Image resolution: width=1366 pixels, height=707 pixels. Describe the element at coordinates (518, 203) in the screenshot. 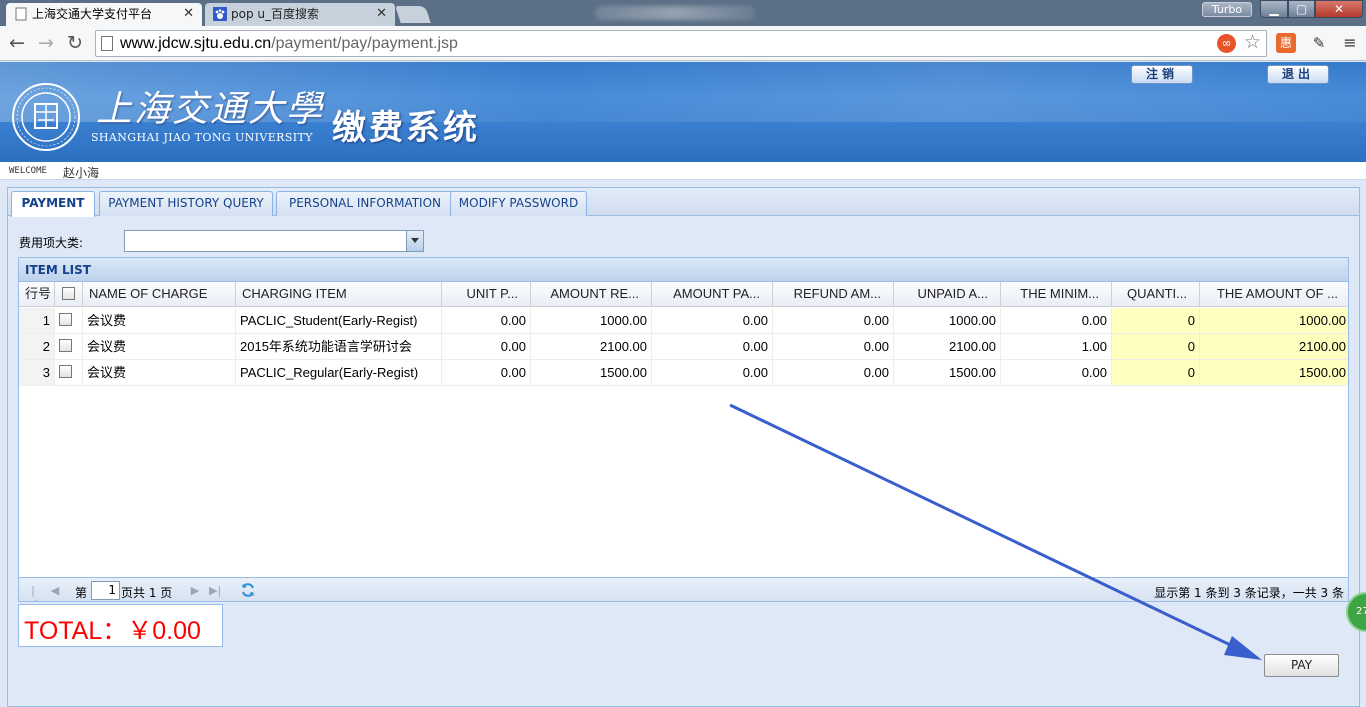

I see `tab-modify-password: MODIFY PASSWORD` at that location.